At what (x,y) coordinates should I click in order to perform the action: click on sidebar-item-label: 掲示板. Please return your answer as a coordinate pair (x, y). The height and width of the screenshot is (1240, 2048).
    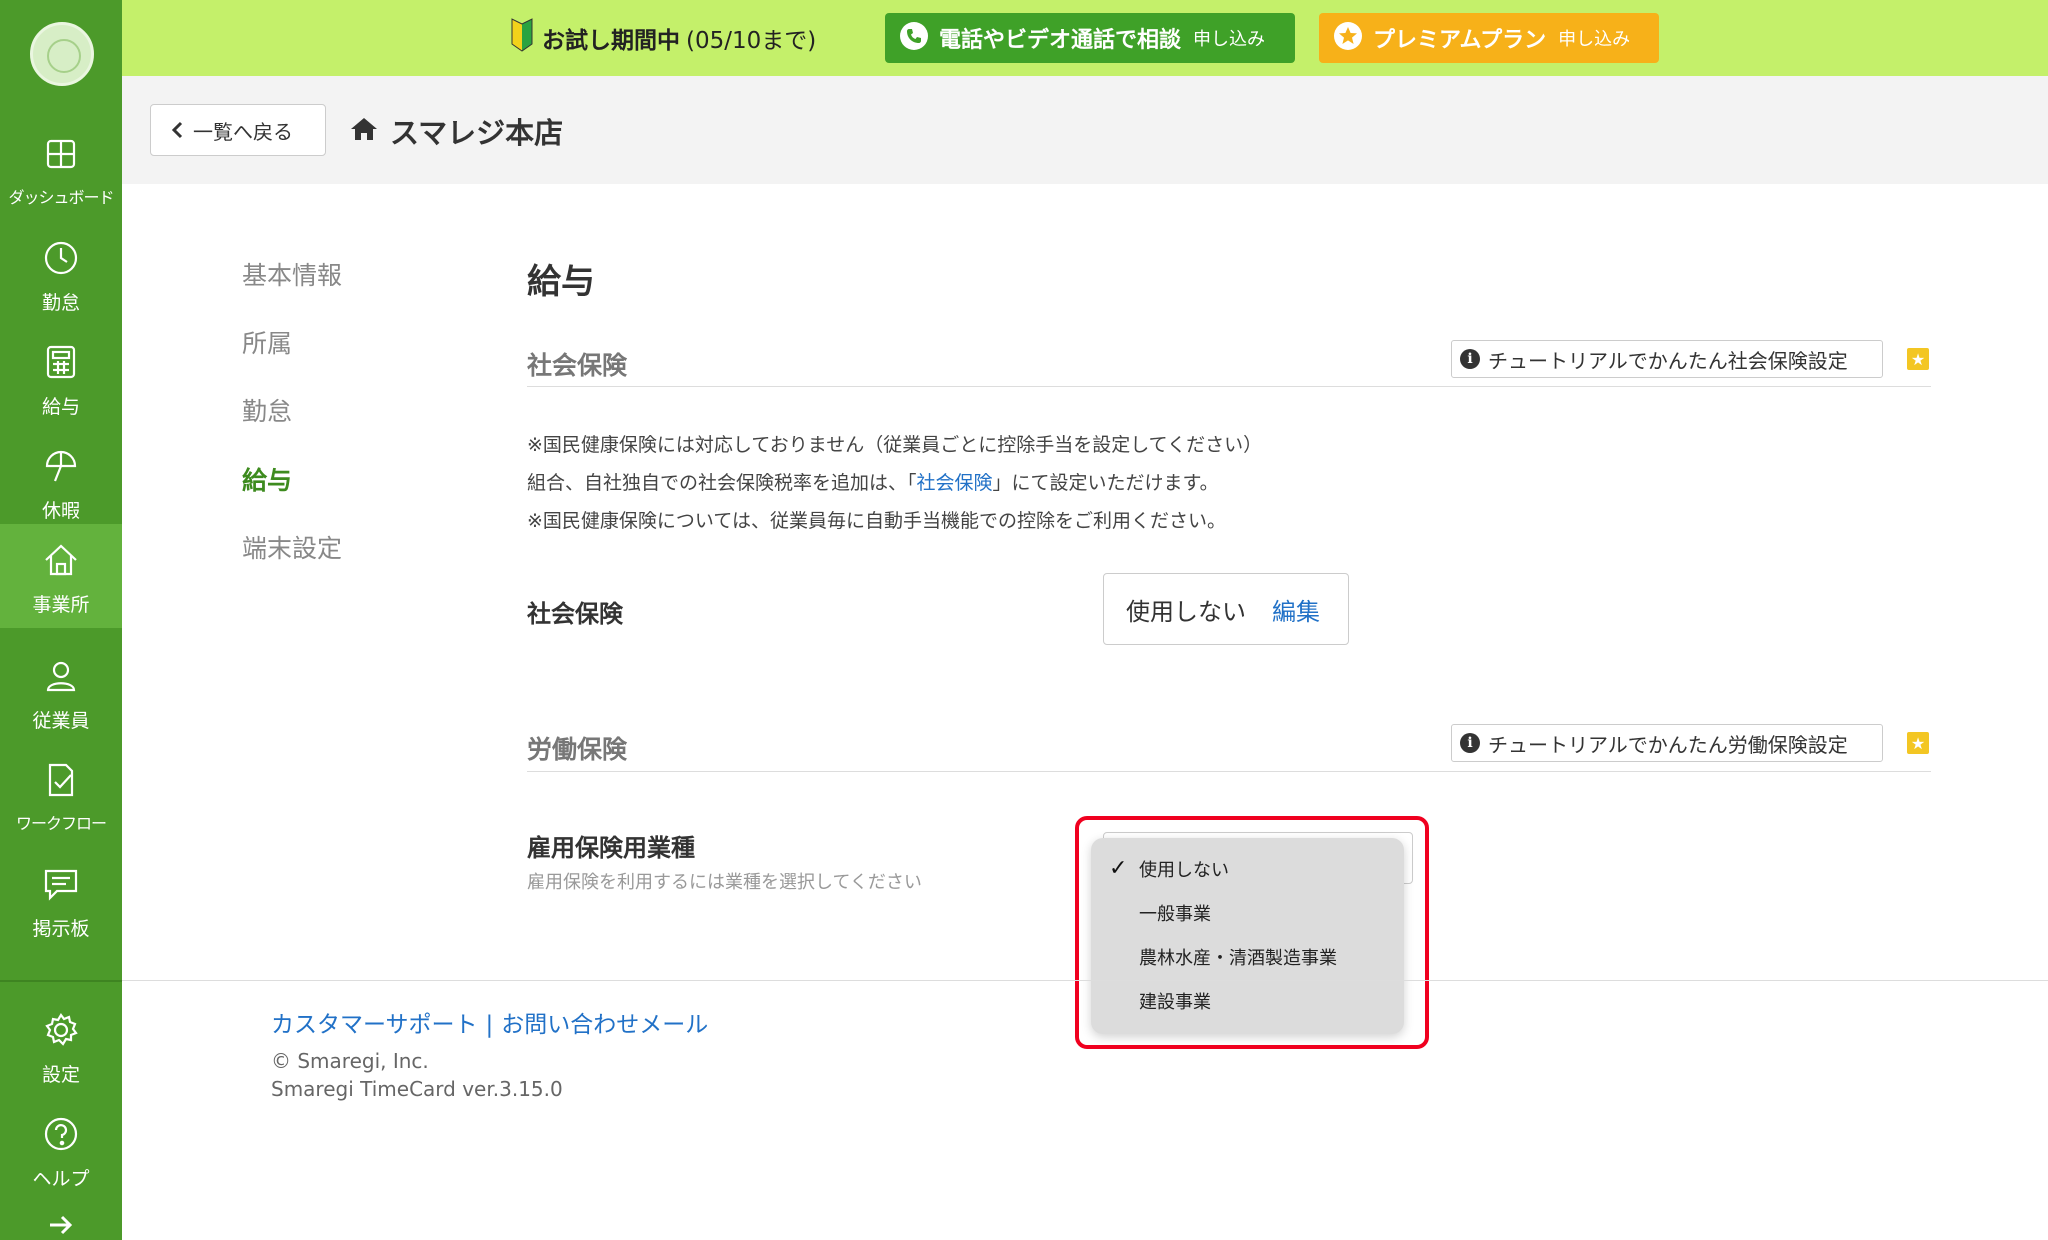
    Looking at the image, I should click on (61, 929).